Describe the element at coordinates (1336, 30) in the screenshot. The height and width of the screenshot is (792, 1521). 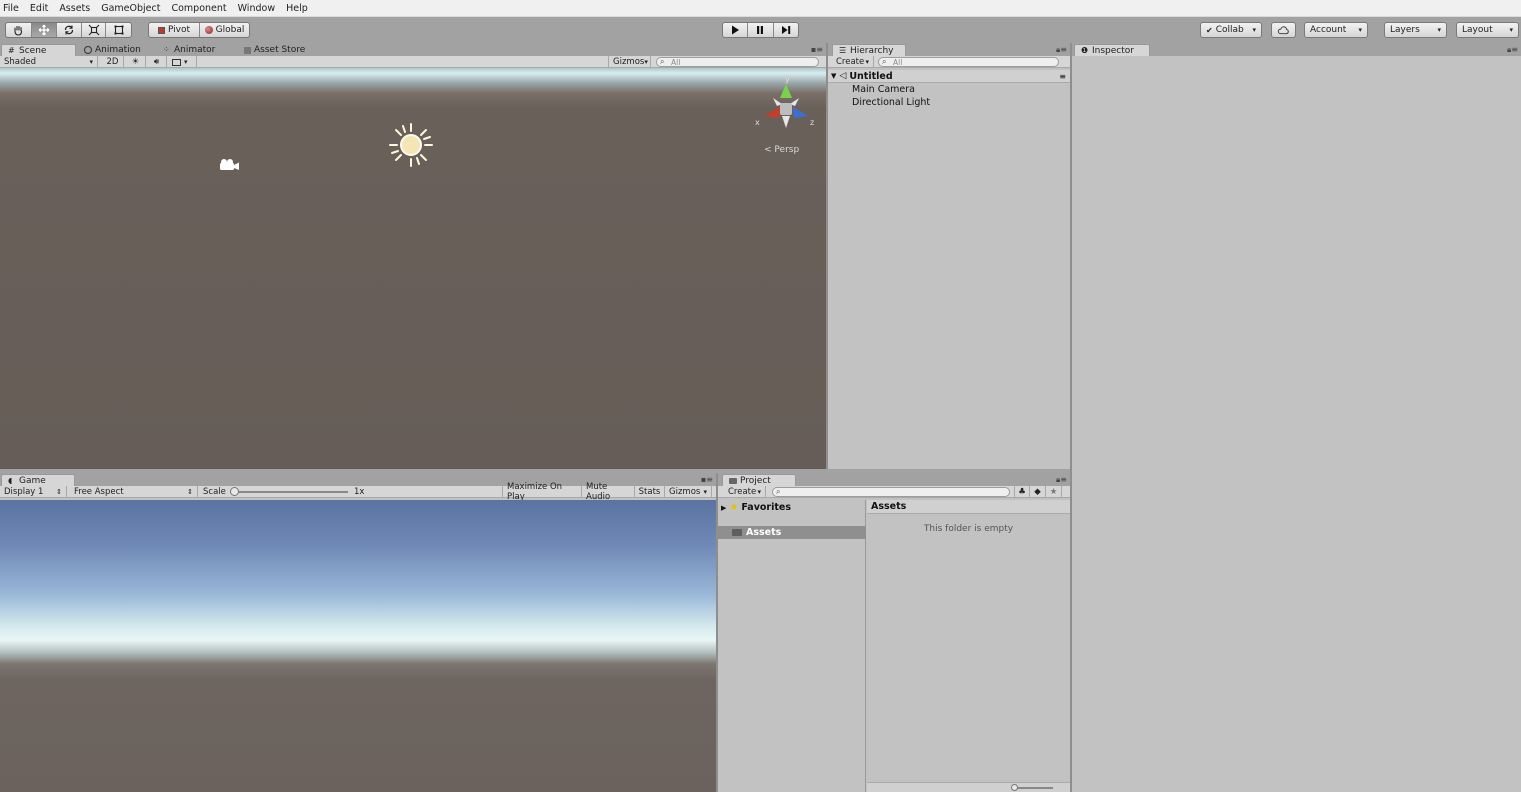
I see `account-dropdown: Account ▾` at that location.